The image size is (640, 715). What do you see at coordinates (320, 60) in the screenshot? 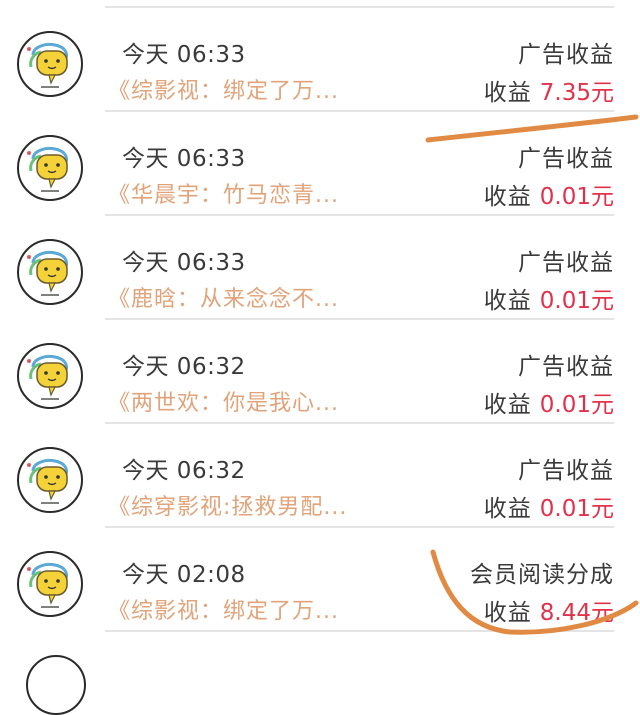
I see `list-item: 今天 06:33 《综影视：绑定了万... 广告收益 收益 7.35元` at bounding box center [320, 60].